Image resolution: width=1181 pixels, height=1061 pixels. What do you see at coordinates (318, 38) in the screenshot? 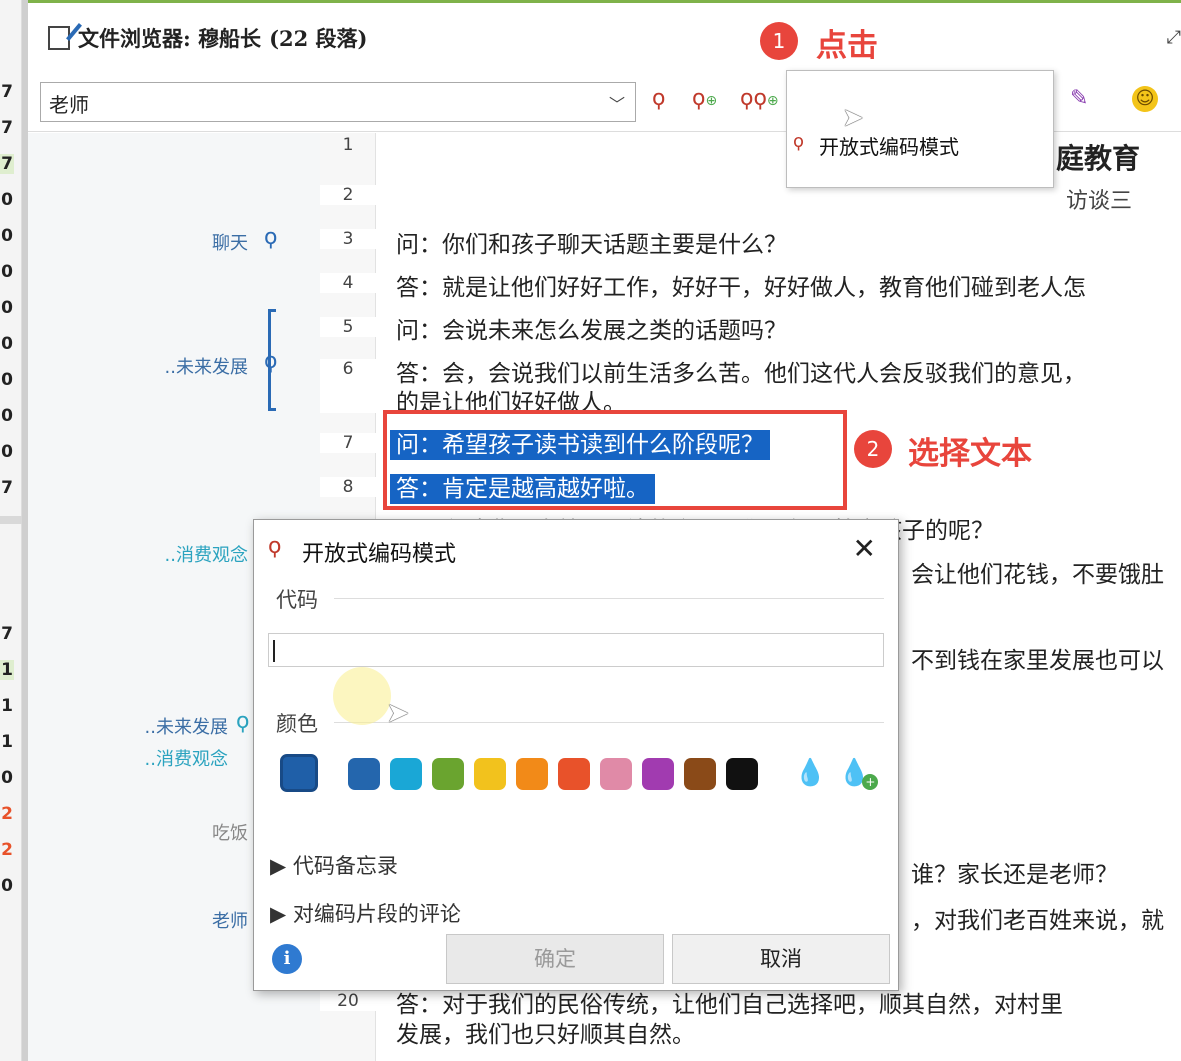
I see `paragraph-count: (22 段落)` at bounding box center [318, 38].